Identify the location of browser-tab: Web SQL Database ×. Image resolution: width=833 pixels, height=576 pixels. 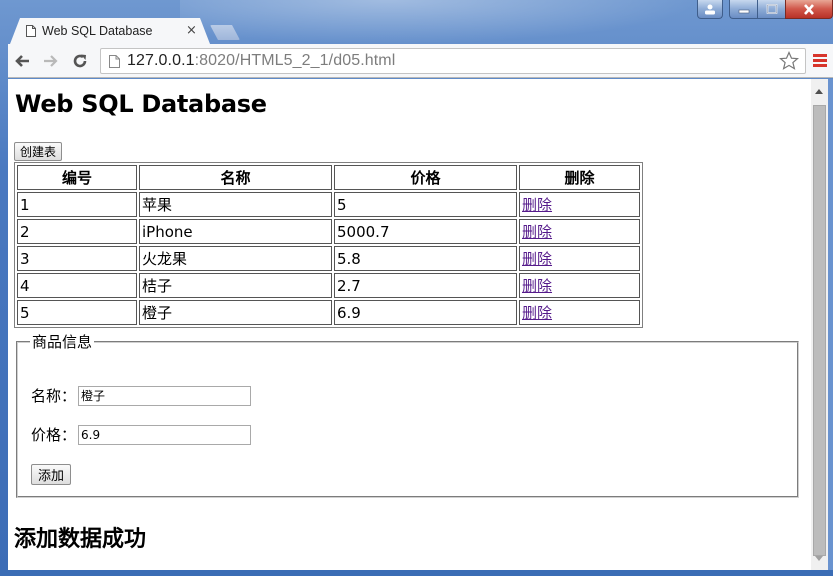
(110, 31).